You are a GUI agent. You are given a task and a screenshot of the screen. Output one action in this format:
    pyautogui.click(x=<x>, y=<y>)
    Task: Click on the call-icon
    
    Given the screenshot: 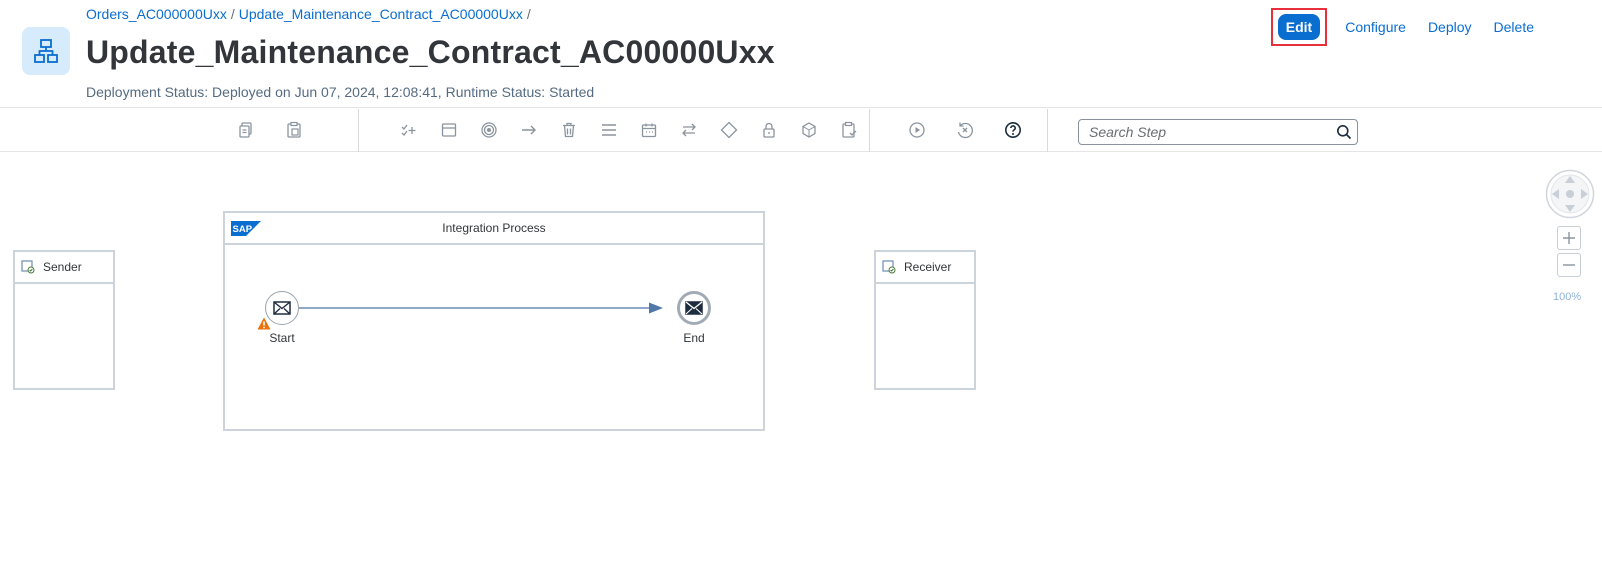 What is the action you would take?
    pyautogui.click(x=449, y=130)
    